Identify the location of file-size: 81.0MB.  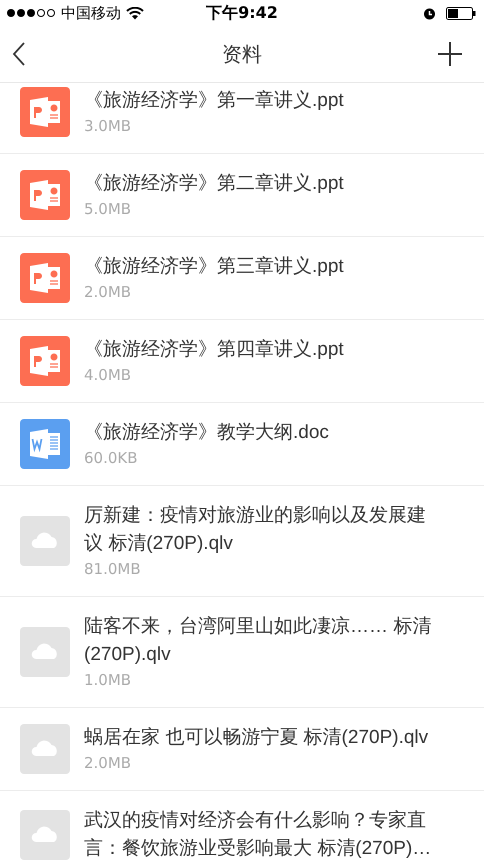
(113, 569).